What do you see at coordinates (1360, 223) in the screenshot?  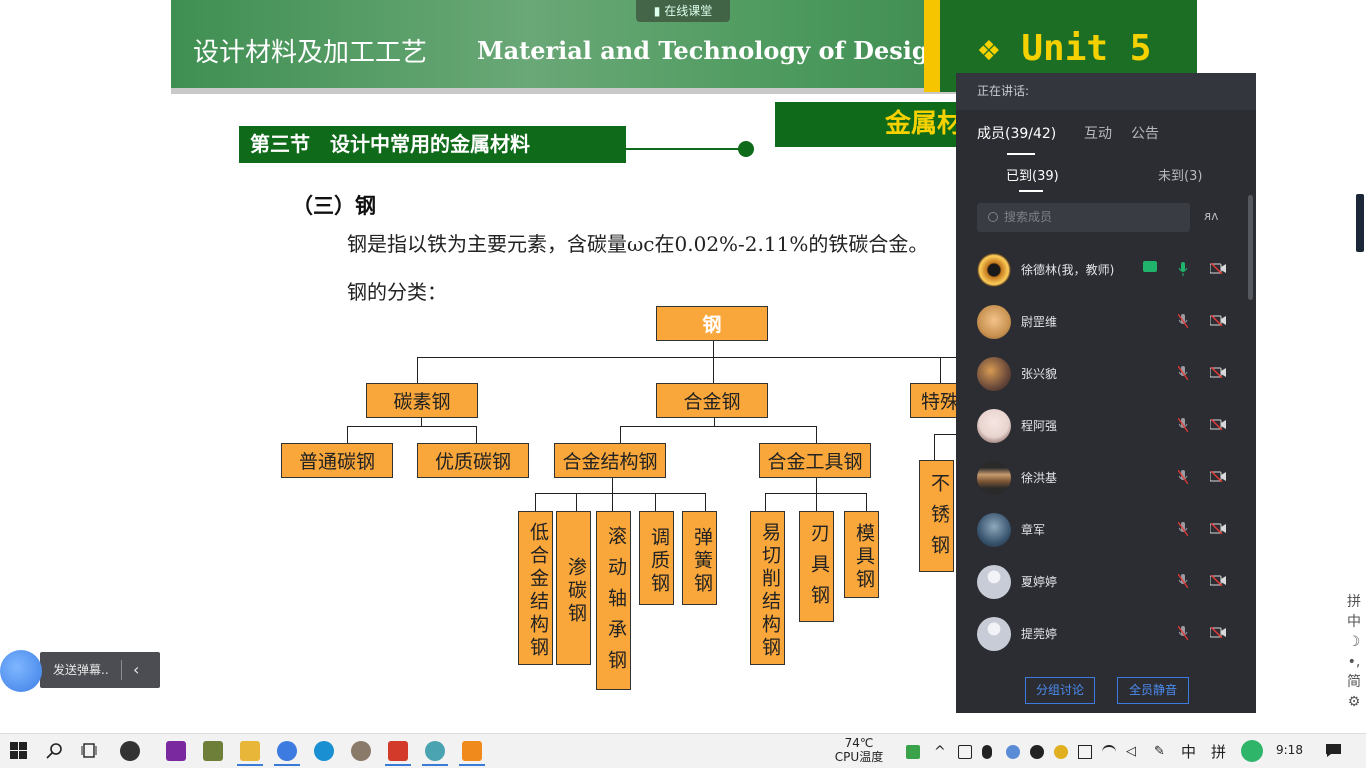 I see `side-handle` at bounding box center [1360, 223].